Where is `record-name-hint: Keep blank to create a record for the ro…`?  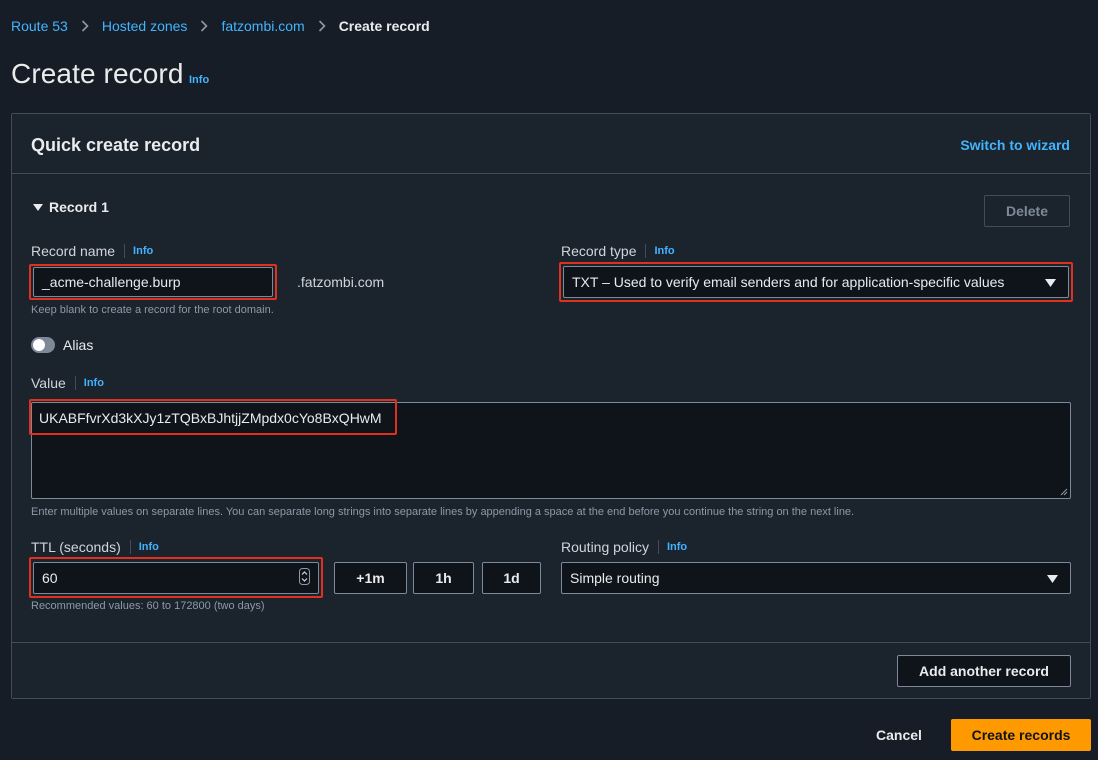
record-name-hint: Keep blank to create a record for the ro… is located at coordinates (152, 310).